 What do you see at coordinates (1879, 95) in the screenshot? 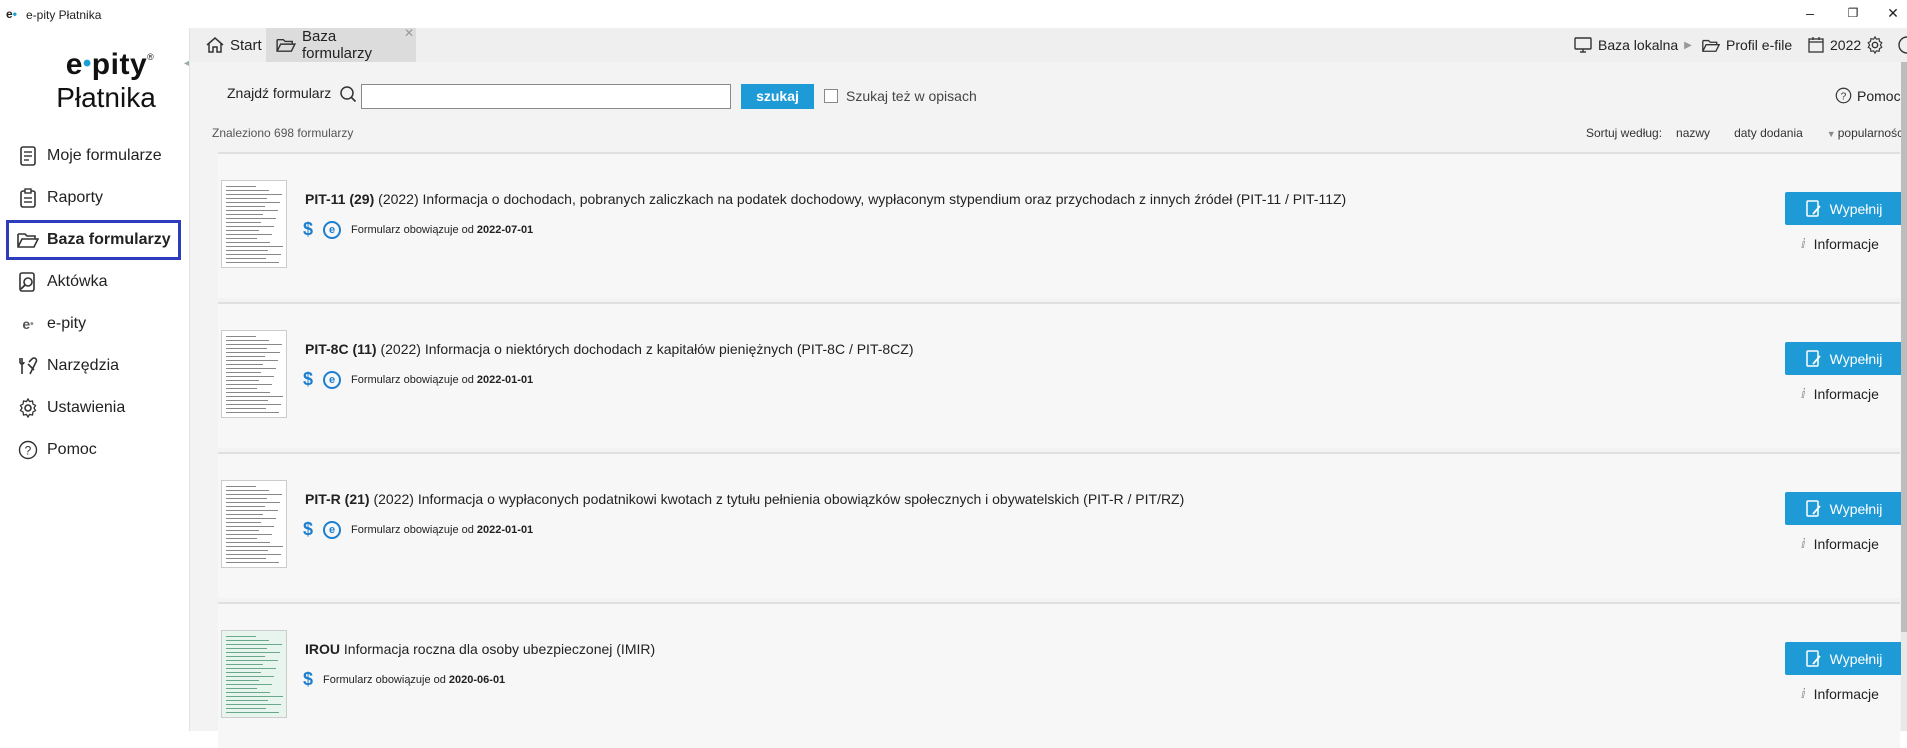
I see `help-label: Pomoc` at bounding box center [1879, 95].